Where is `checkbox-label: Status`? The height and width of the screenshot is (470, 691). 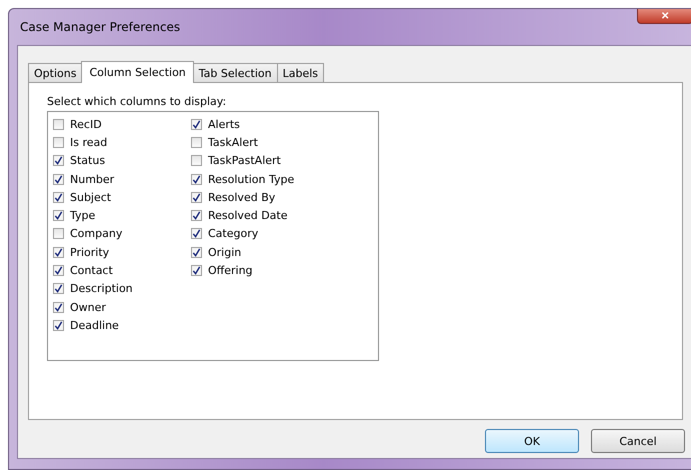 checkbox-label: Status is located at coordinates (88, 161).